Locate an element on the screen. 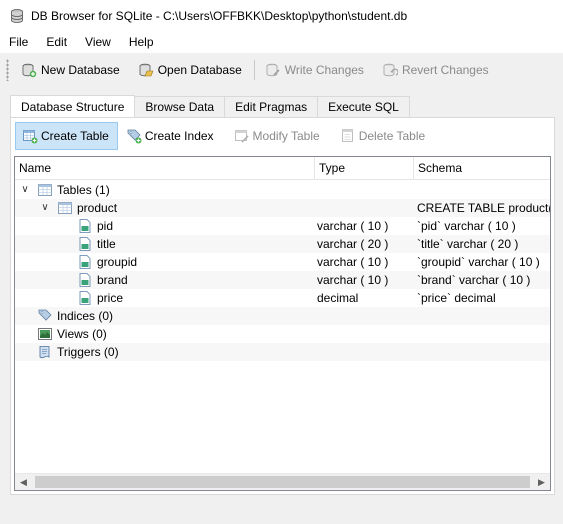 The width and height of the screenshot is (563, 524). tree-label: Views (0) is located at coordinates (82, 334).